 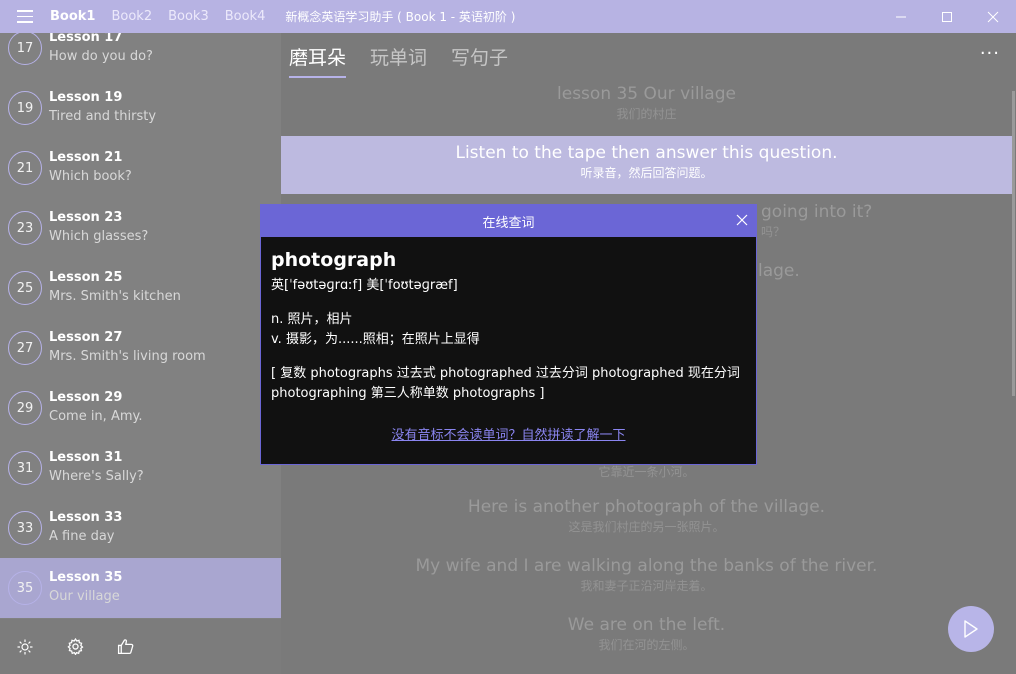 What do you see at coordinates (334, 260) in the screenshot?
I see `lookup-word: photograph` at bounding box center [334, 260].